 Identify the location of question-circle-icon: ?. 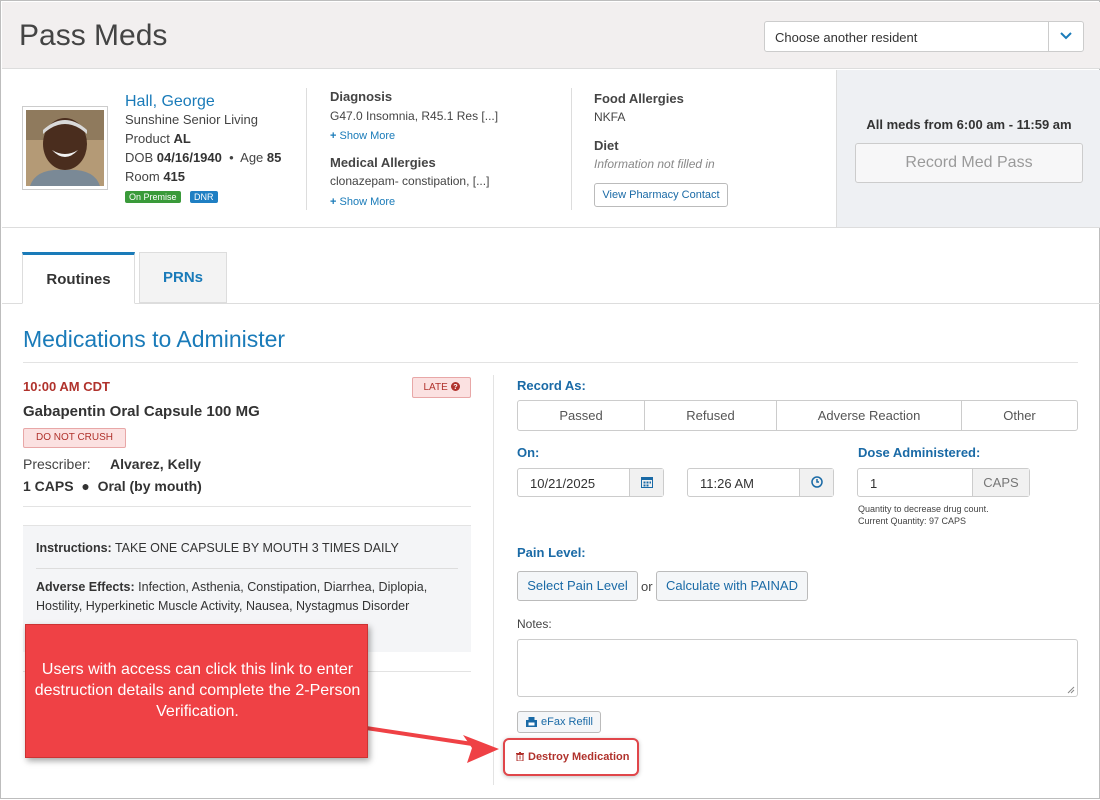
(455, 386).